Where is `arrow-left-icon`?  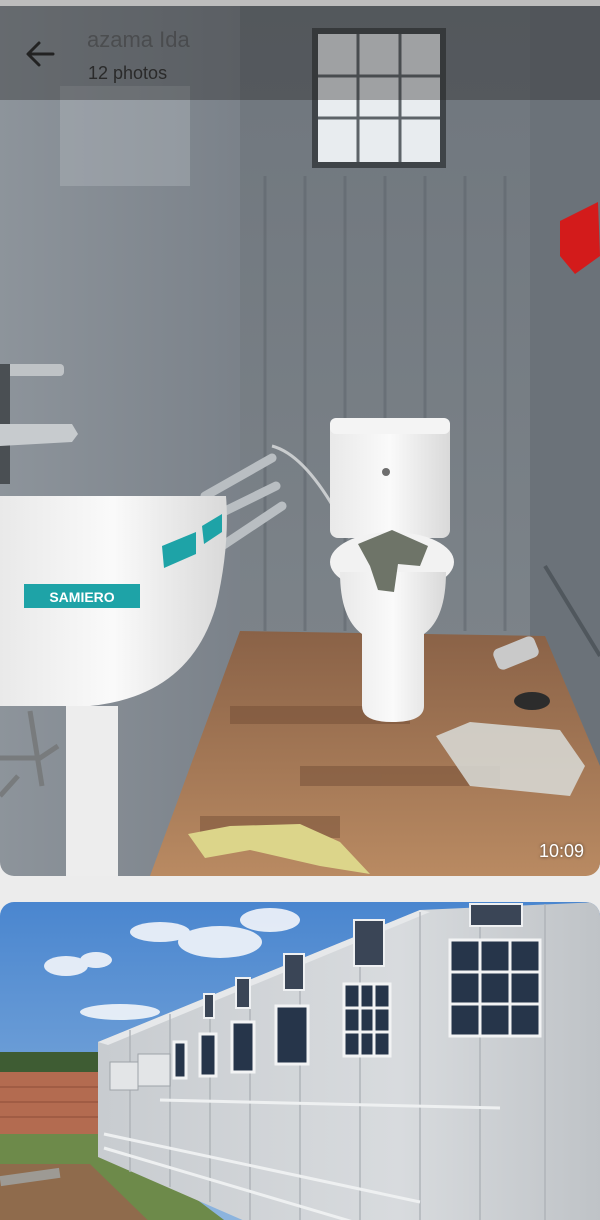
arrow-left-icon is located at coordinates (40, 54).